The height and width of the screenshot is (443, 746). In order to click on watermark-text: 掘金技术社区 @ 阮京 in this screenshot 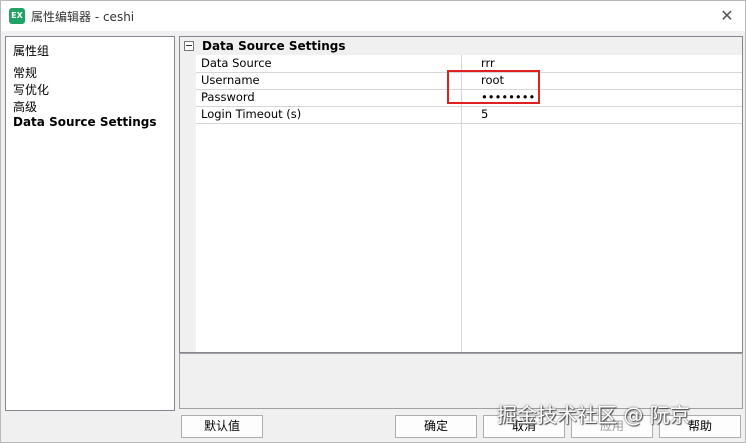, I will do `click(593, 415)`.